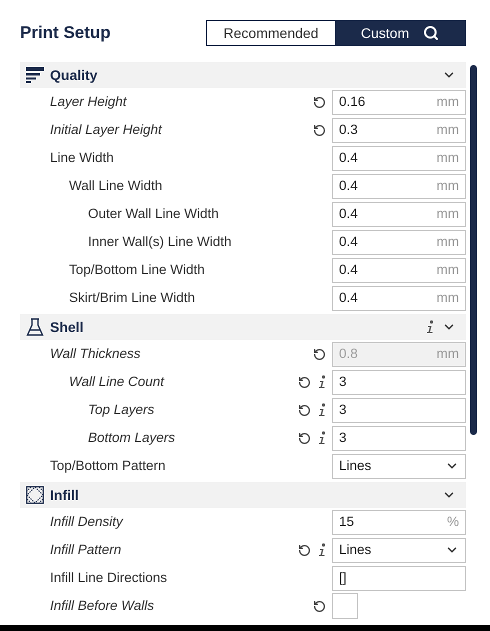 This screenshot has height=631, width=490. Describe the element at coordinates (132, 297) in the screenshot. I see `setting-label: Skirt/Brim Line Width` at that location.